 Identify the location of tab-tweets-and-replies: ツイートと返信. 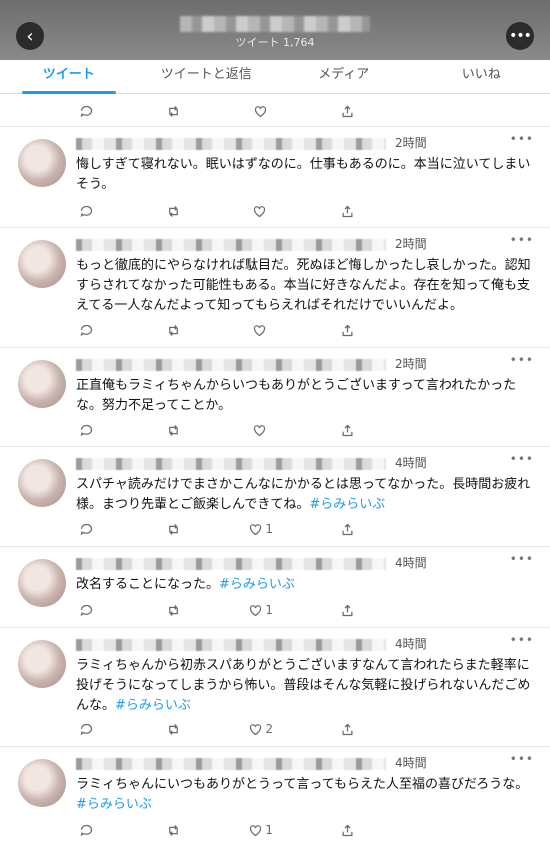
(207, 76).